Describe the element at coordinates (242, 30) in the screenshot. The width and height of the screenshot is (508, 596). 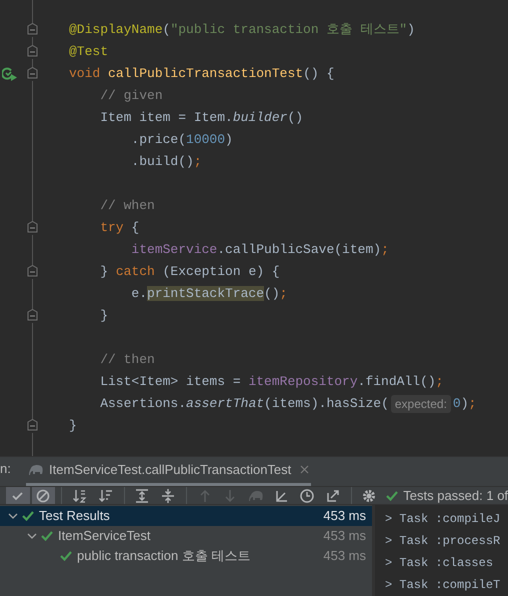
I see `code-line: @DisplayName("public transaction 호출 테스트")` at that location.